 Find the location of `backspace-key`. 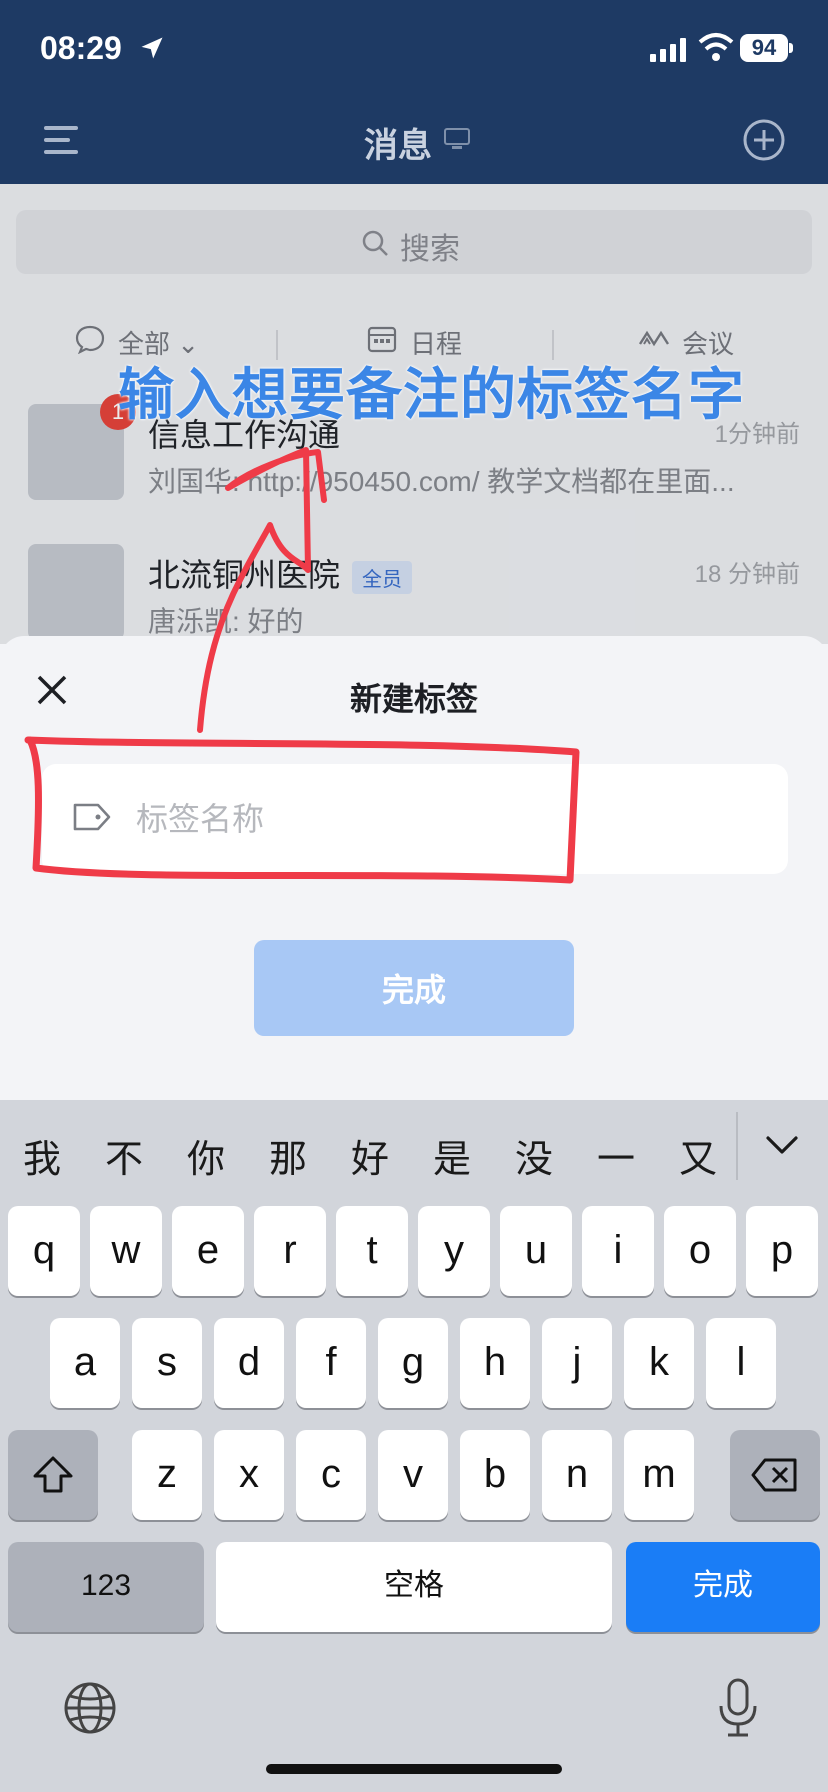

backspace-key is located at coordinates (775, 1475).